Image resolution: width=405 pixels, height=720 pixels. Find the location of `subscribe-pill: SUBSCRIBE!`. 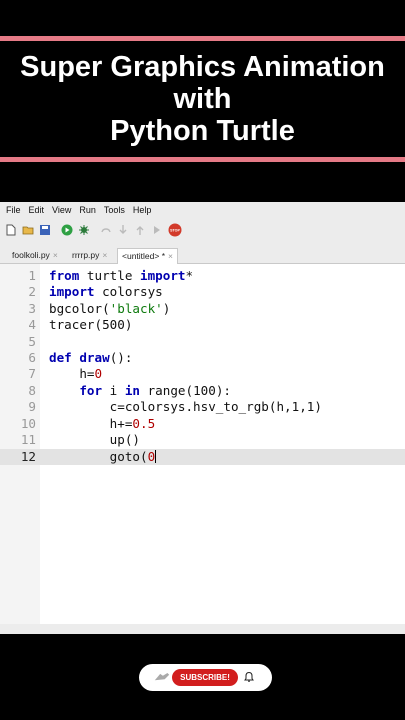

subscribe-pill: SUBSCRIBE! is located at coordinates (205, 677).